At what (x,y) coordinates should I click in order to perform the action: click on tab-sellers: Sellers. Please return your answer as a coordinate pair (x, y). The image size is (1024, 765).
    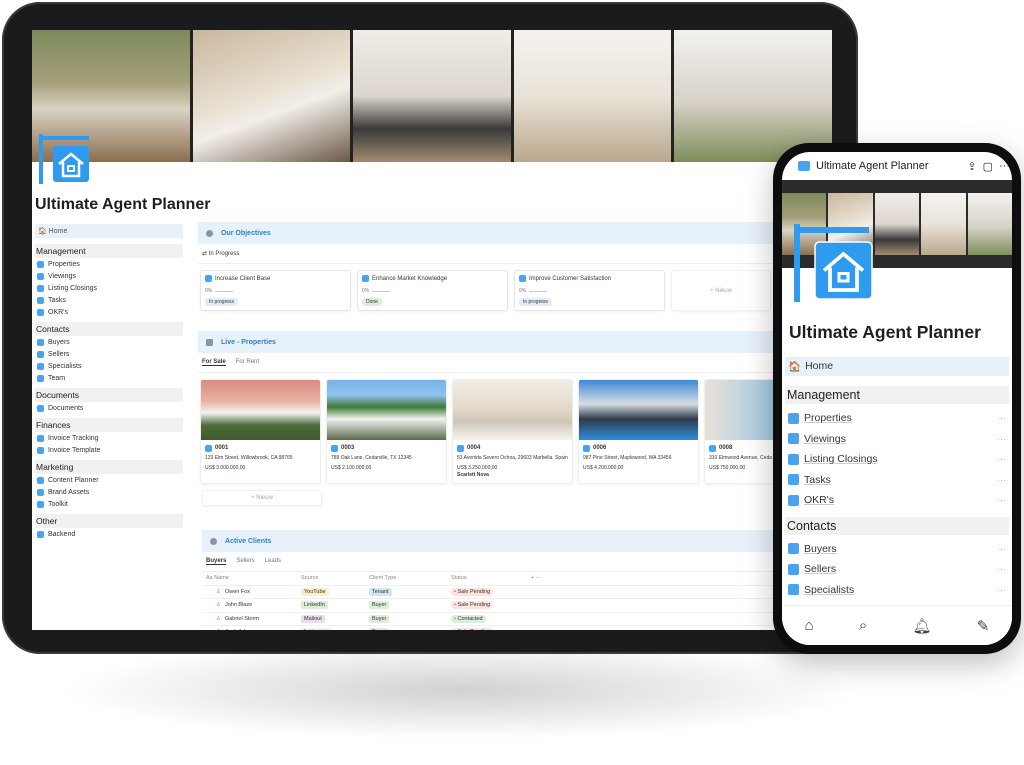
    Looking at the image, I should click on (245, 561).